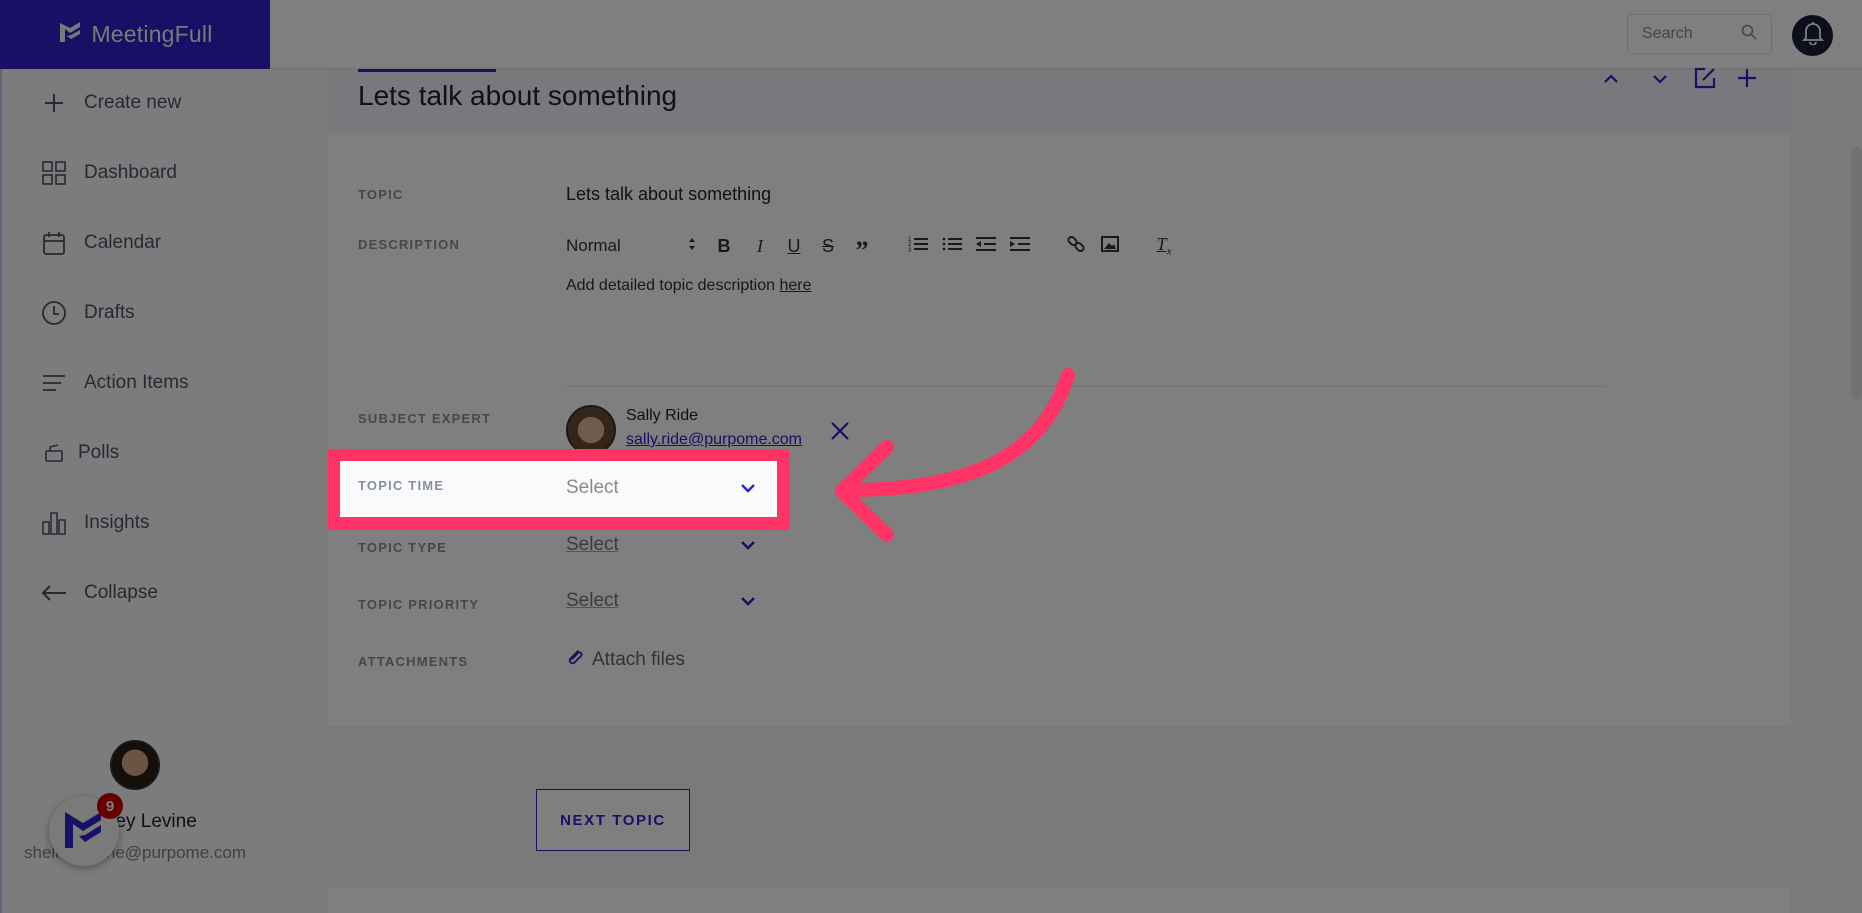 Image resolution: width=1862 pixels, height=913 pixels. I want to click on chevron-down-icon, so click(748, 488).